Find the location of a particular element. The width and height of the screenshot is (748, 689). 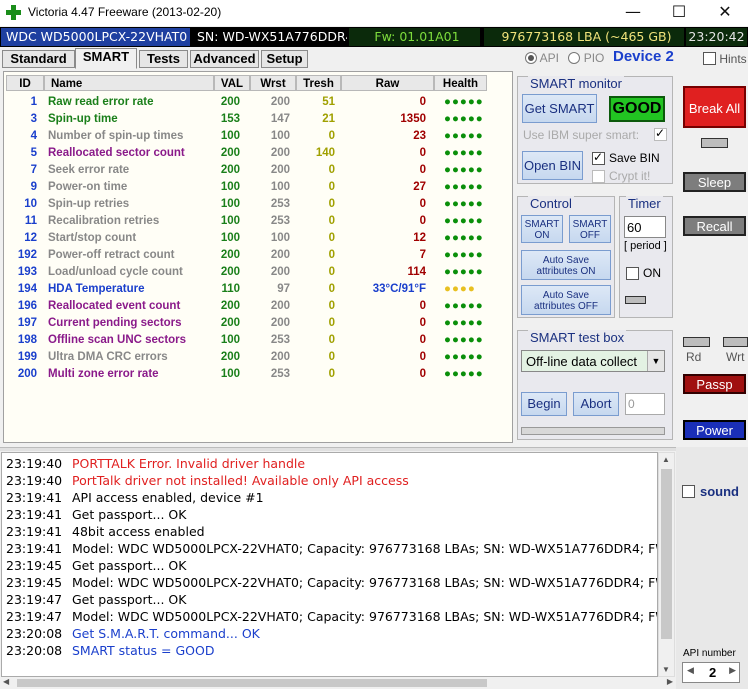

close-button: ✕ is located at coordinates (725, 13).